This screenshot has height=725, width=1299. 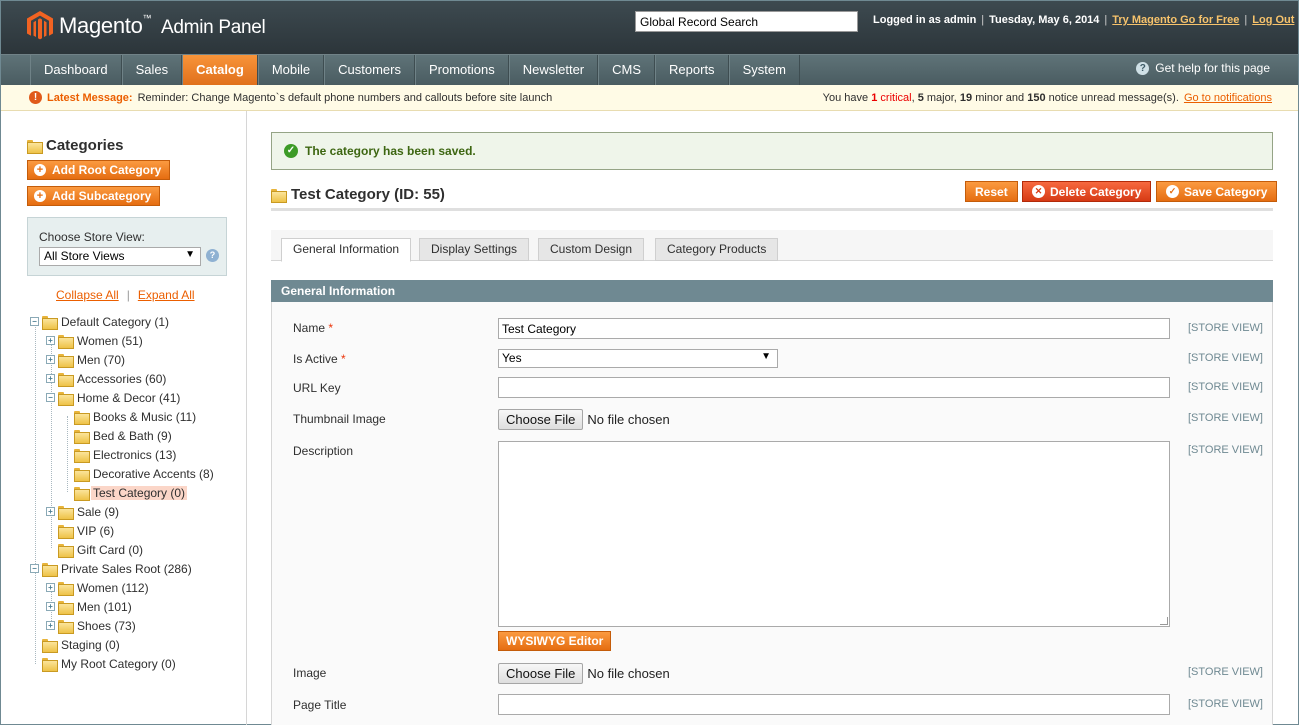 What do you see at coordinates (555, 641) in the screenshot?
I see `wysiwyg-editor-button: WYSIWYG Editor` at bounding box center [555, 641].